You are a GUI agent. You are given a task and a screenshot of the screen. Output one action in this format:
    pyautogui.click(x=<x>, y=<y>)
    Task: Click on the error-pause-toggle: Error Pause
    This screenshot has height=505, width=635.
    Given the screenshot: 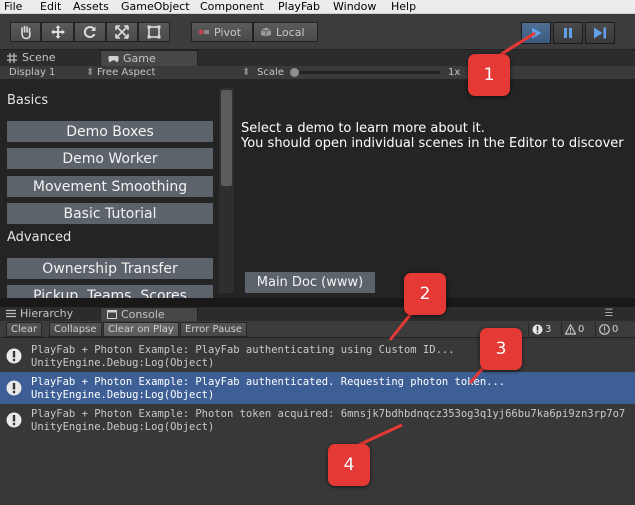 What is the action you would take?
    pyautogui.click(x=213, y=329)
    